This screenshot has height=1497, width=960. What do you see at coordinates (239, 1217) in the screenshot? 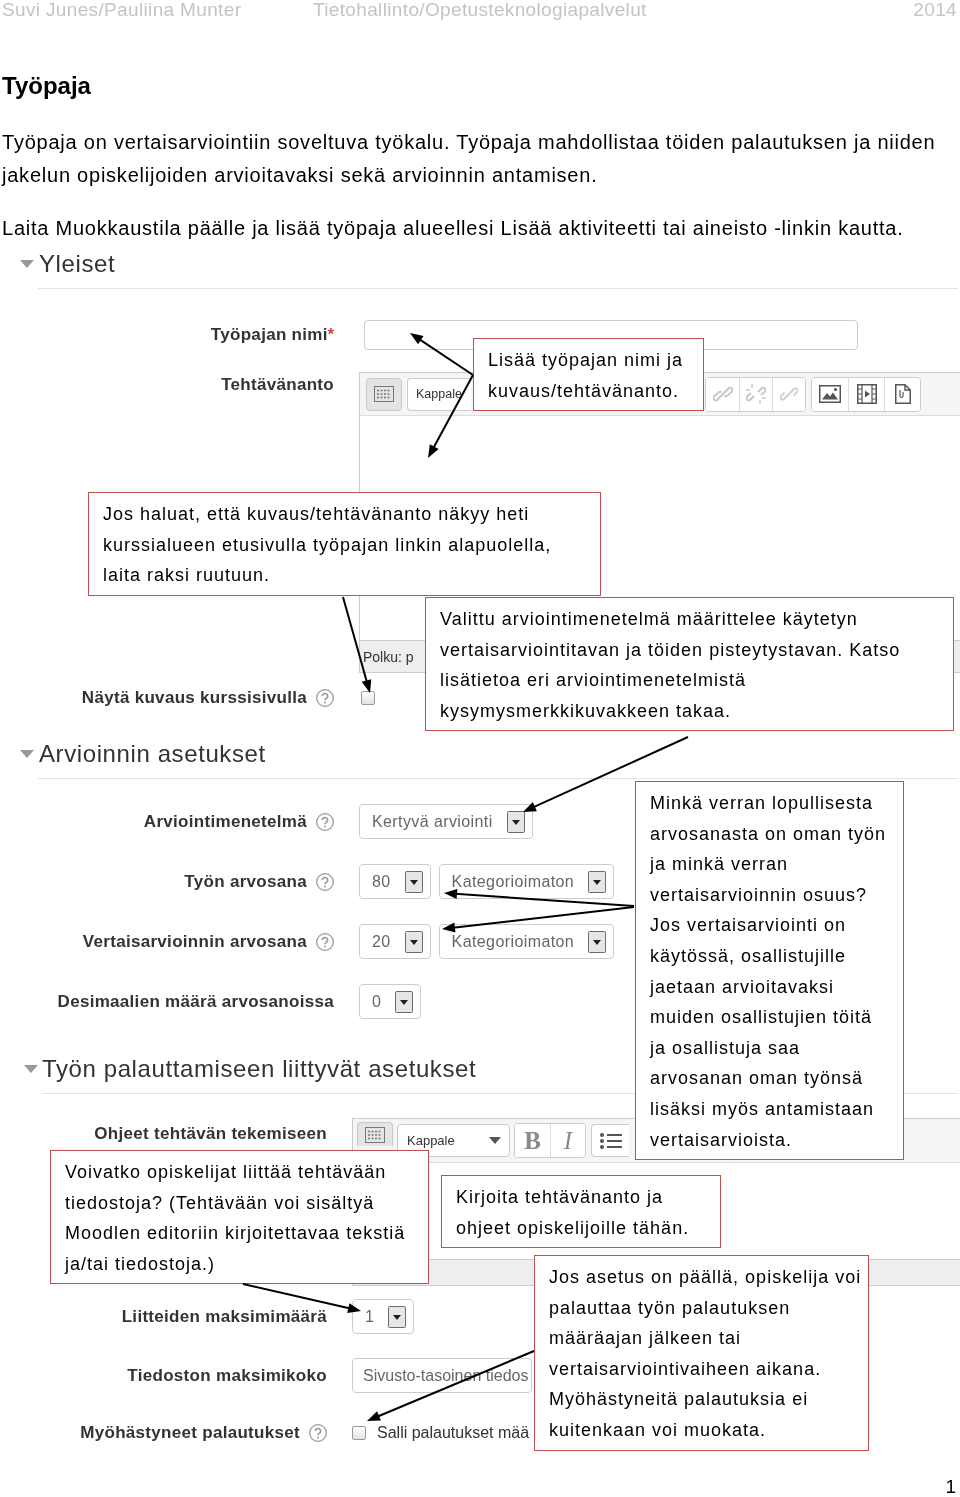
I see `annotation-callout: Voivatko opiskelijat liittää tehtävään tiedostoja? (Tehtävään voi sisältyä Moodlen editoriin kirjoitettavaa tekstiä ja/tai tiedostoja.)` at bounding box center [239, 1217].